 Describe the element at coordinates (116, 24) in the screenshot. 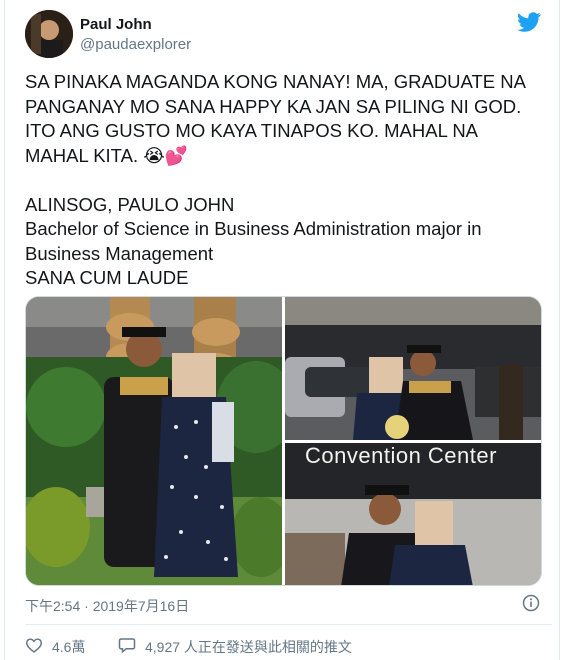

I see `display-name: Paul John` at that location.